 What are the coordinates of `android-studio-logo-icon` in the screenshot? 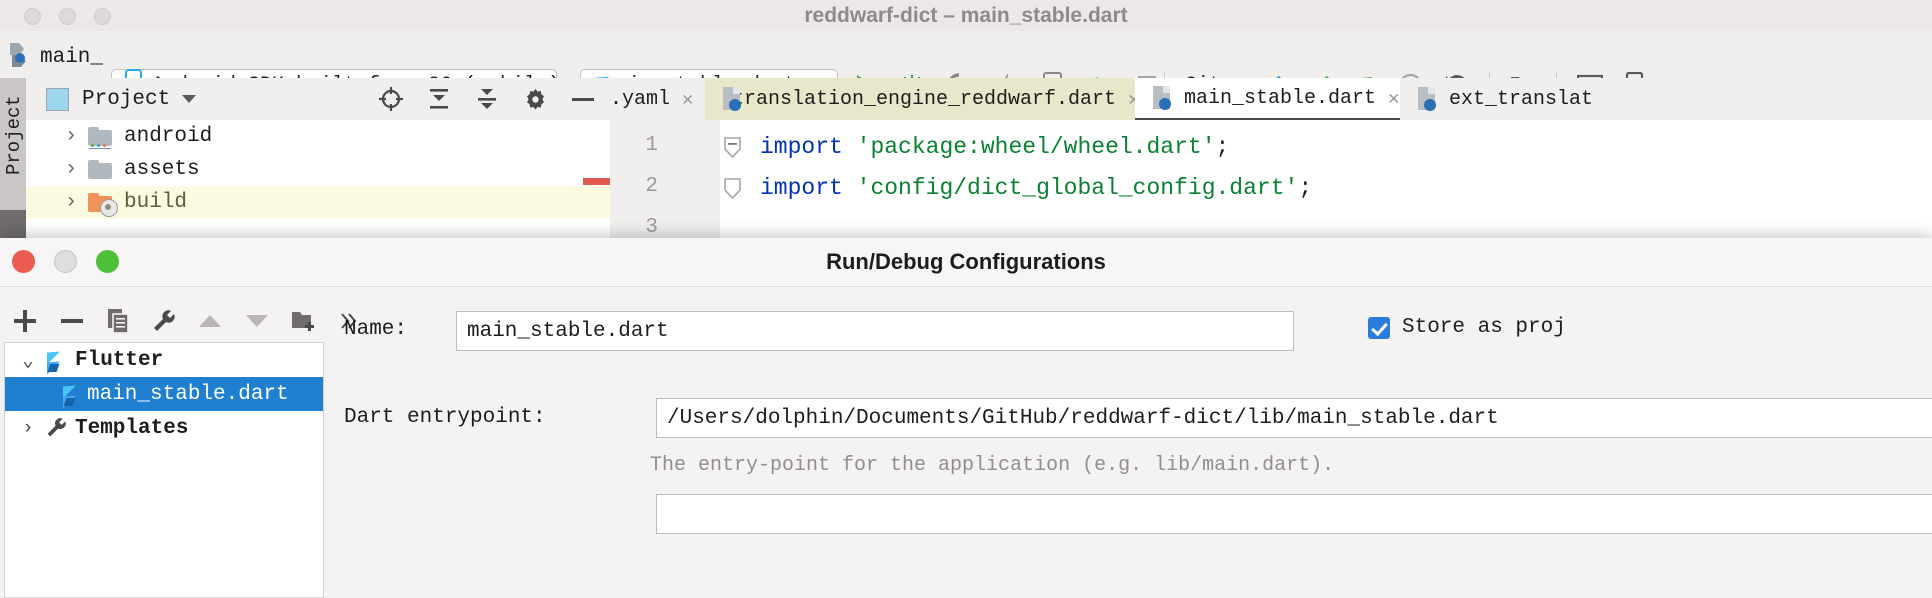 It's located at (20, 57).